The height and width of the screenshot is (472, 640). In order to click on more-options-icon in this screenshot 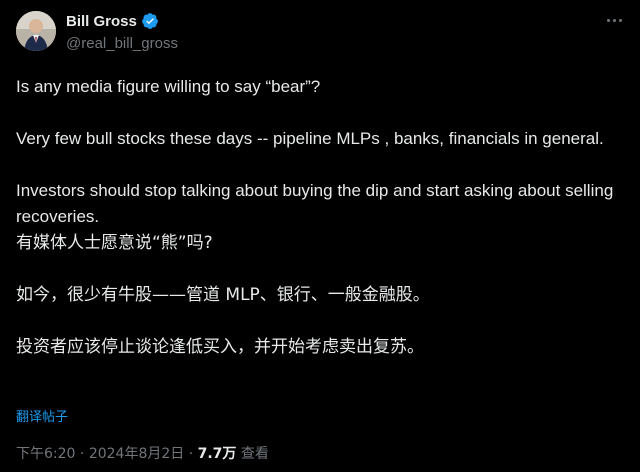, I will do `click(614, 20)`.